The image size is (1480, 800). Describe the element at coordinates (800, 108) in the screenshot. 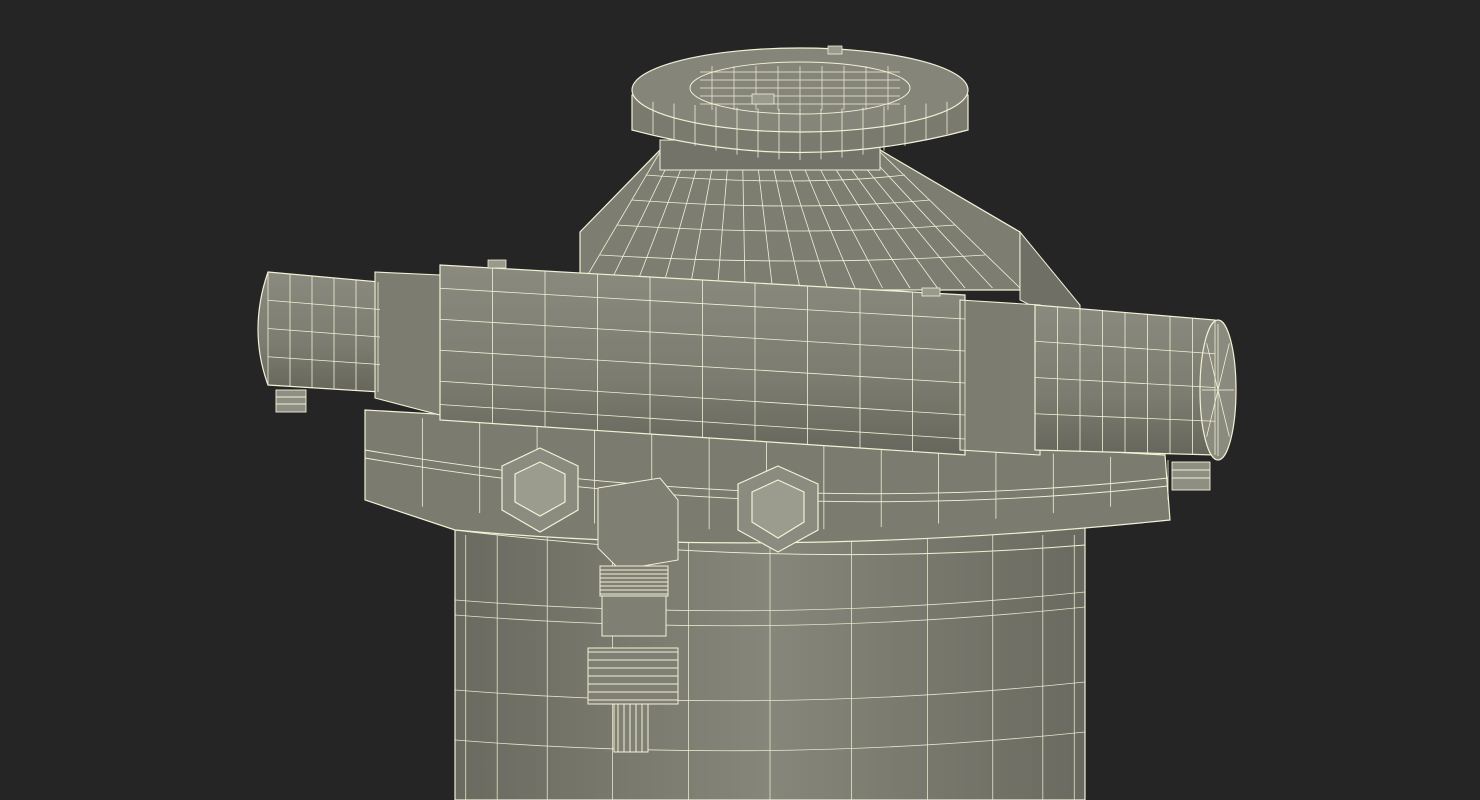

I see `top-cap` at that location.